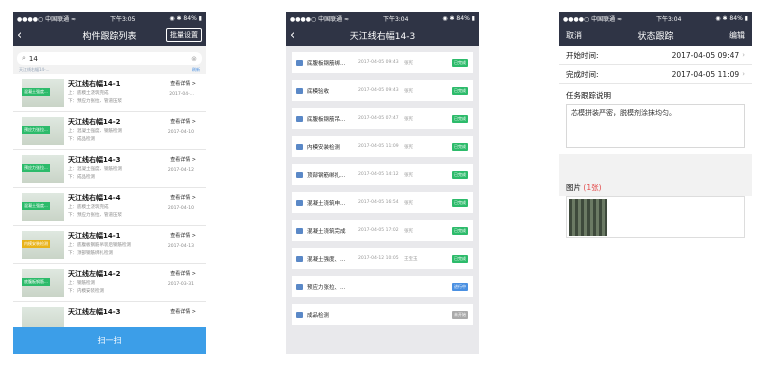 Image resolution: width=768 pixels, height=370 pixels. I want to click on process-date: 2017-04-05 14:12, so click(378, 174).